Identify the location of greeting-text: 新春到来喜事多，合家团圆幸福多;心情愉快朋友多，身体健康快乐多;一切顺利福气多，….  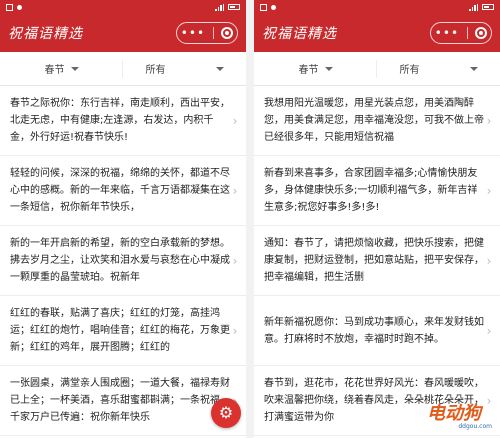
(371, 190).